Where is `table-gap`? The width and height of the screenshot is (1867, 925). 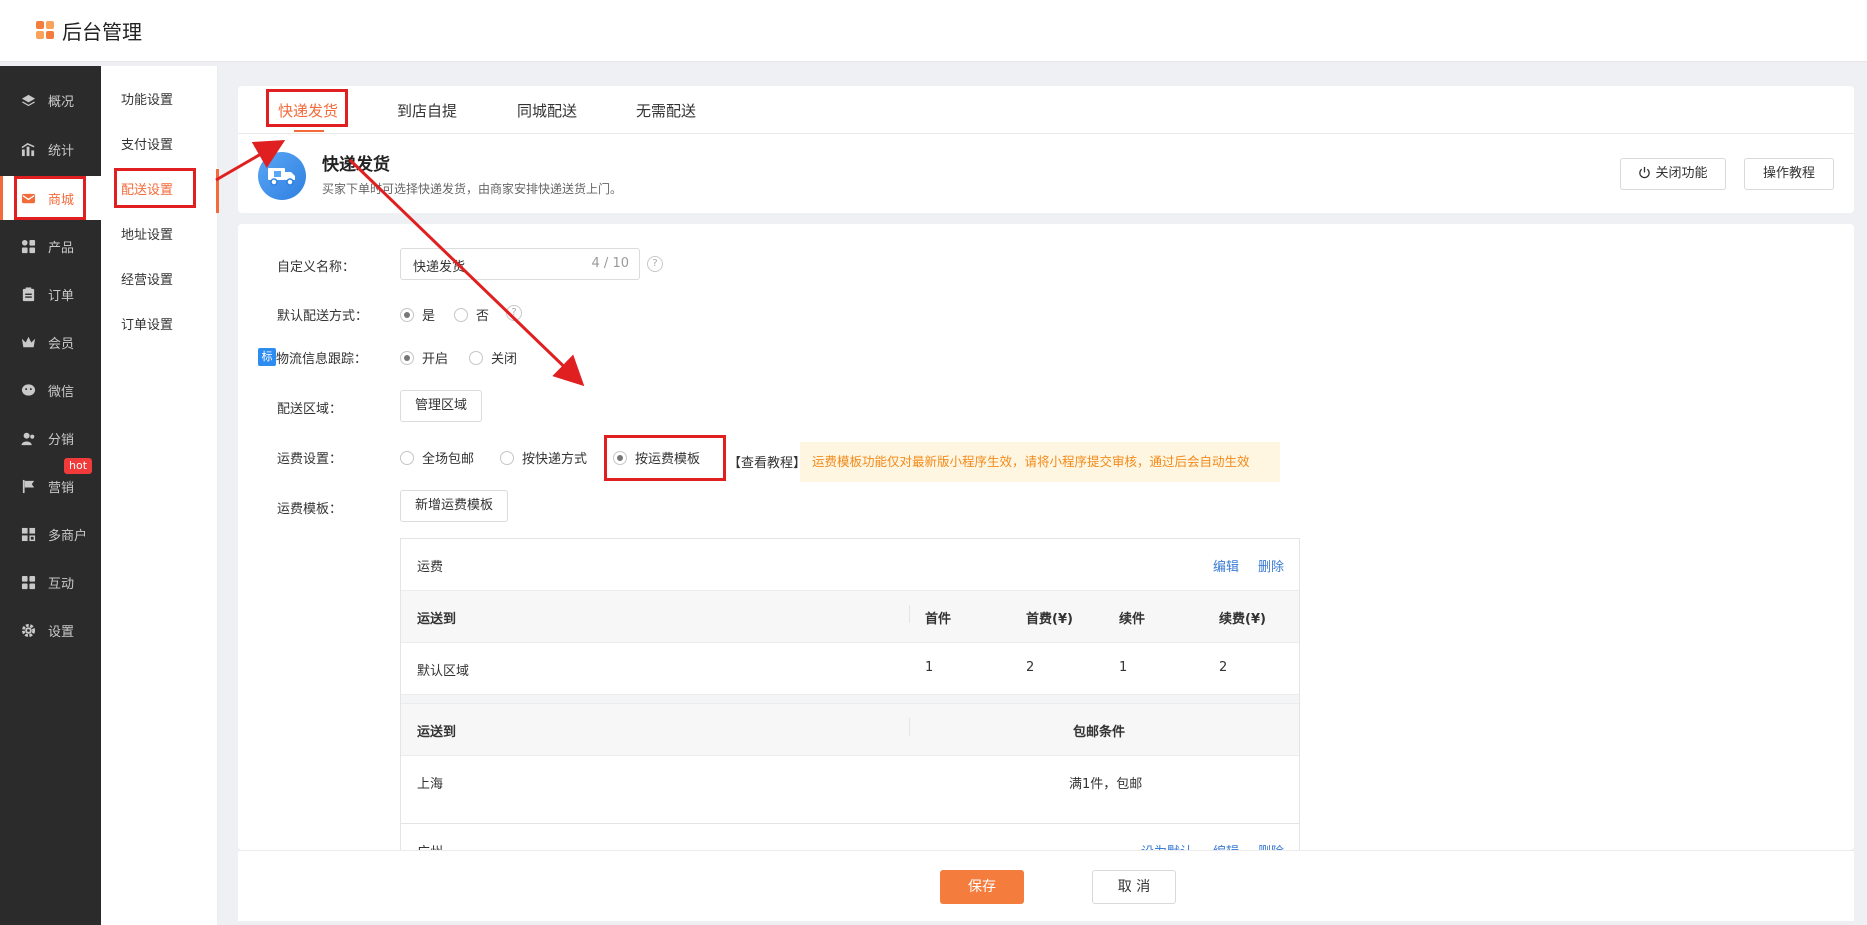
table-gap is located at coordinates (850, 699).